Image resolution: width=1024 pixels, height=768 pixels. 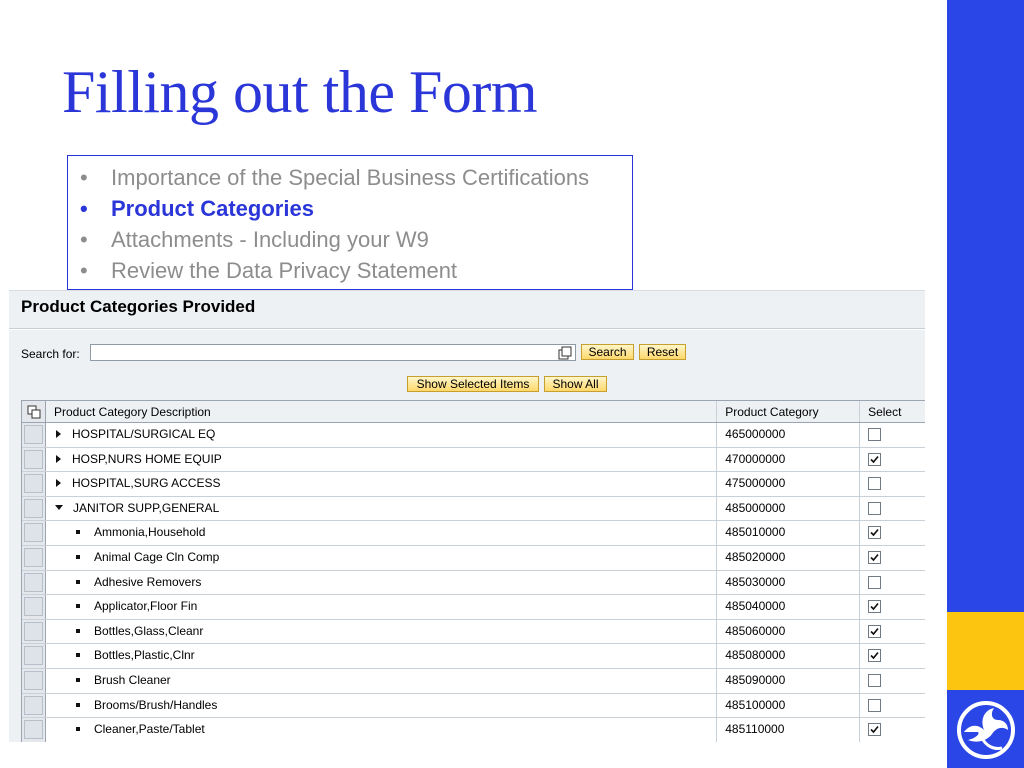 I want to click on category-code: 485020000, so click(x=789, y=557).